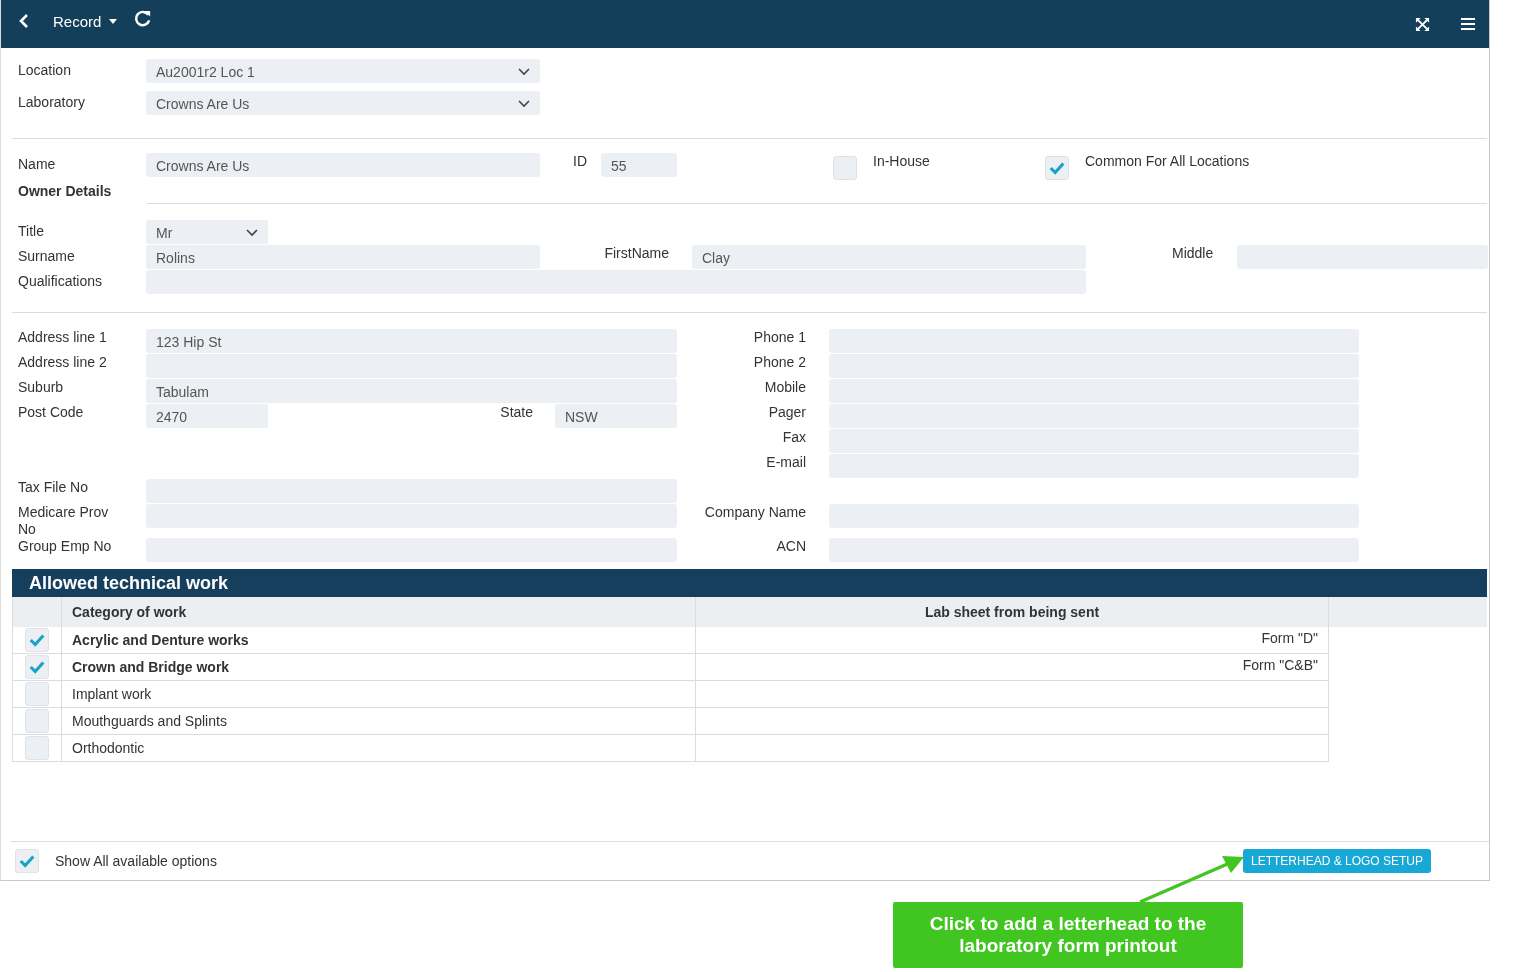  I want to click on table-cell: Form "C&B", so click(1012, 667).